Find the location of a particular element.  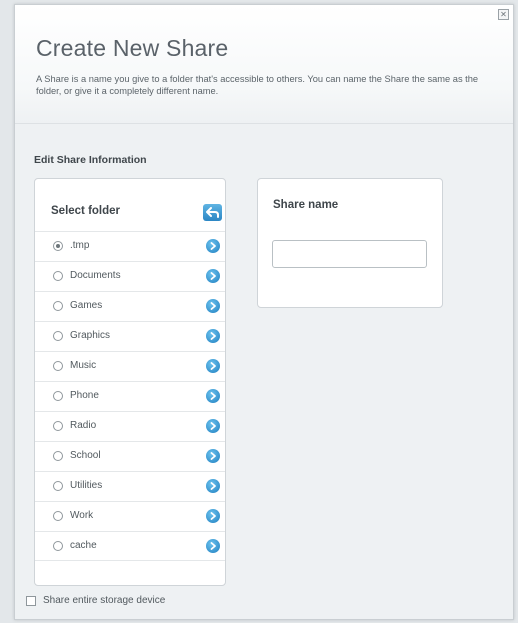

folder-list-item: .tmp is located at coordinates (130, 246).